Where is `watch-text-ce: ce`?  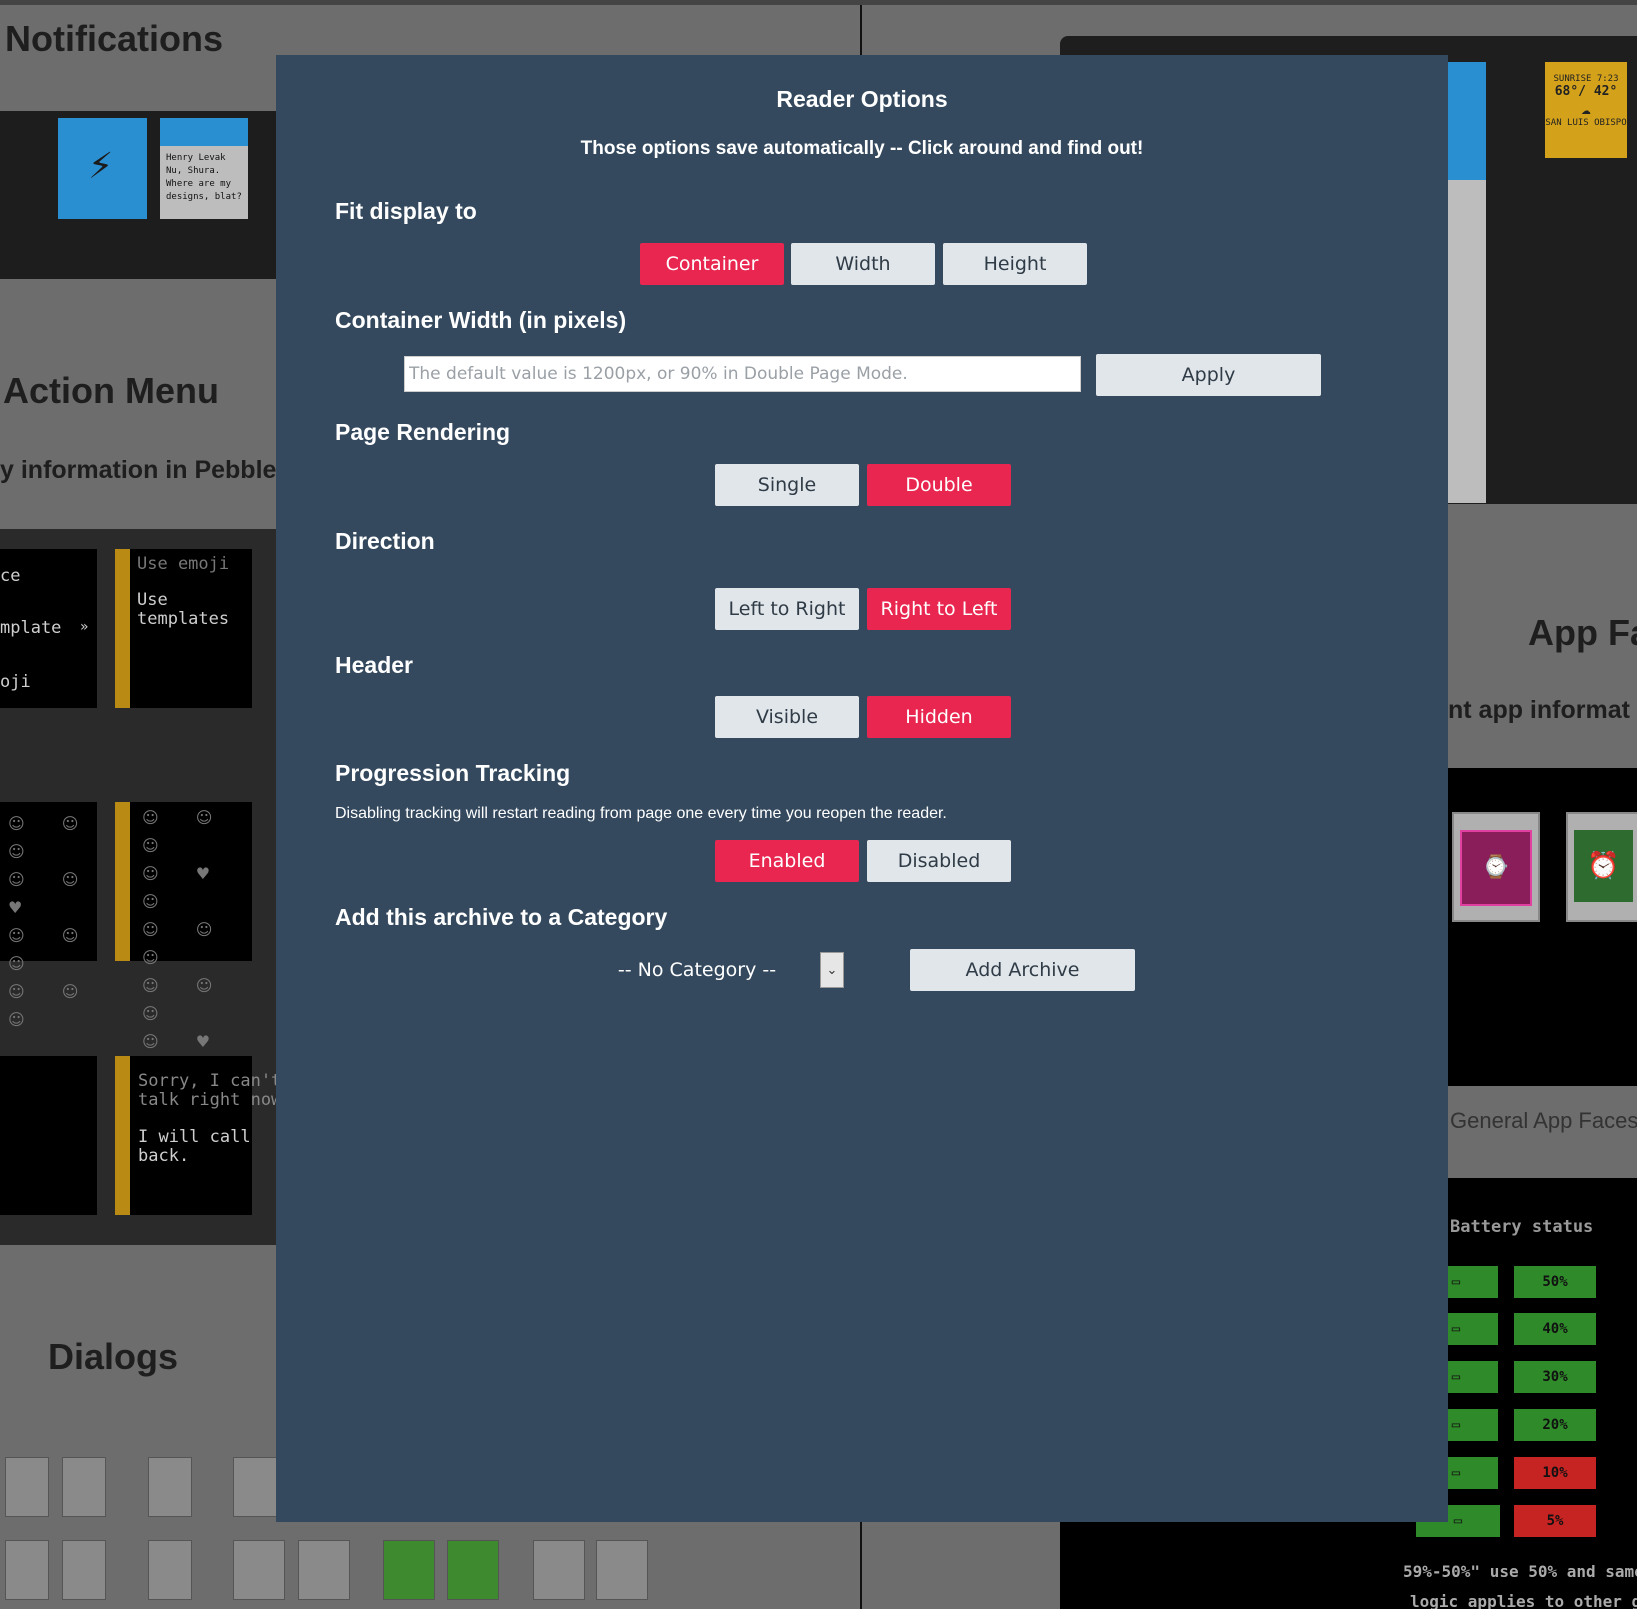
watch-text-ce: ce is located at coordinates (10, 576).